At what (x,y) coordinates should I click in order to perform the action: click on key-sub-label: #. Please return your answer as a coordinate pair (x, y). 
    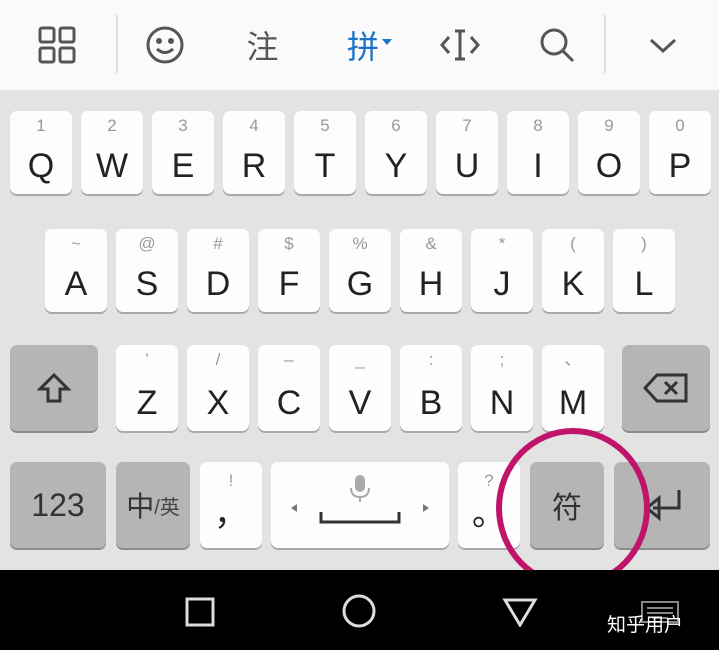
    Looking at the image, I should click on (218, 243).